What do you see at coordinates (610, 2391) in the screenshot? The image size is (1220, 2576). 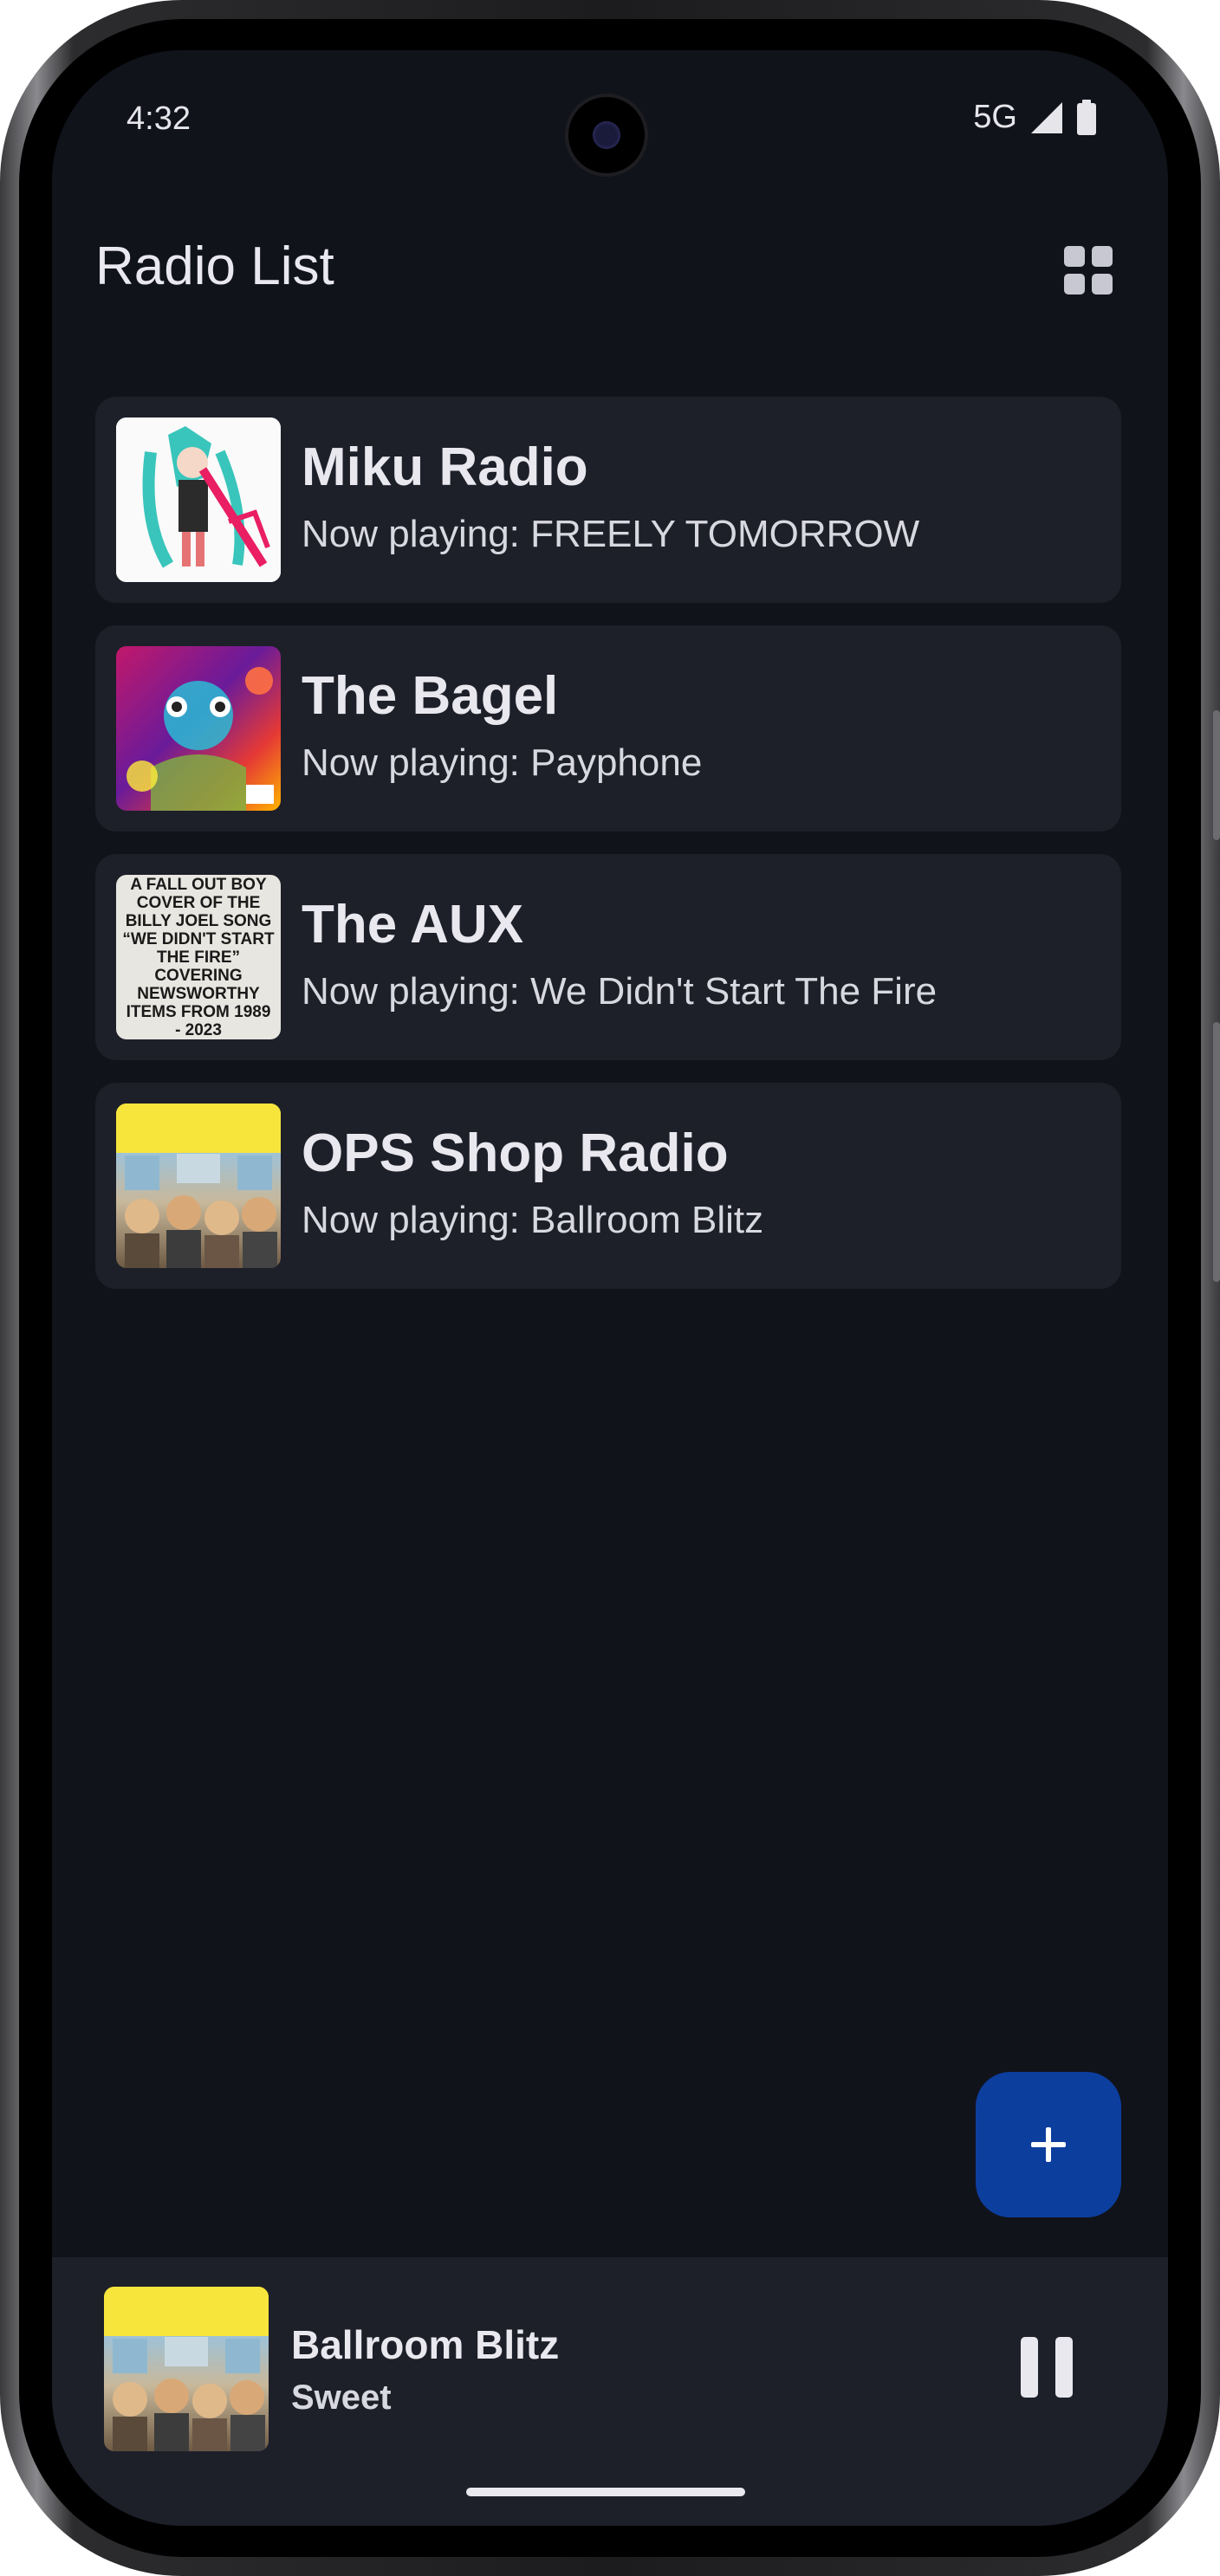 I see `mini-player: Ballroom Blitz Sweet` at bounding box center [610, 2391].